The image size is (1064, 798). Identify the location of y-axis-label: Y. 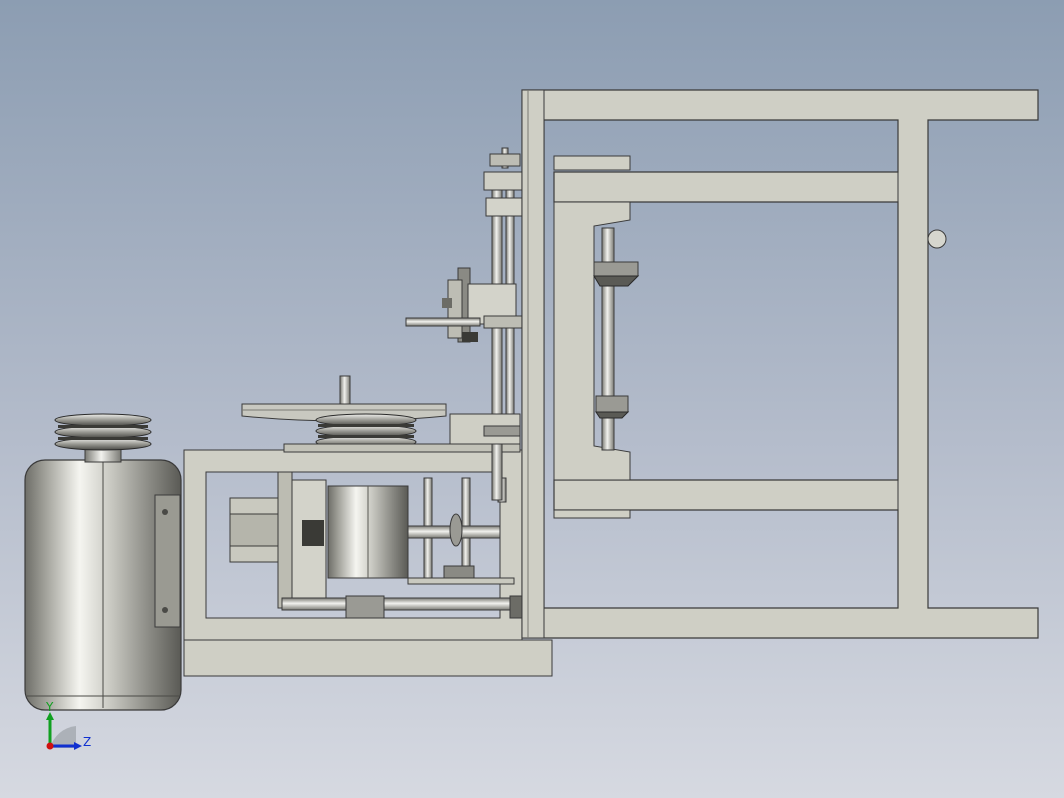
(49, 707).